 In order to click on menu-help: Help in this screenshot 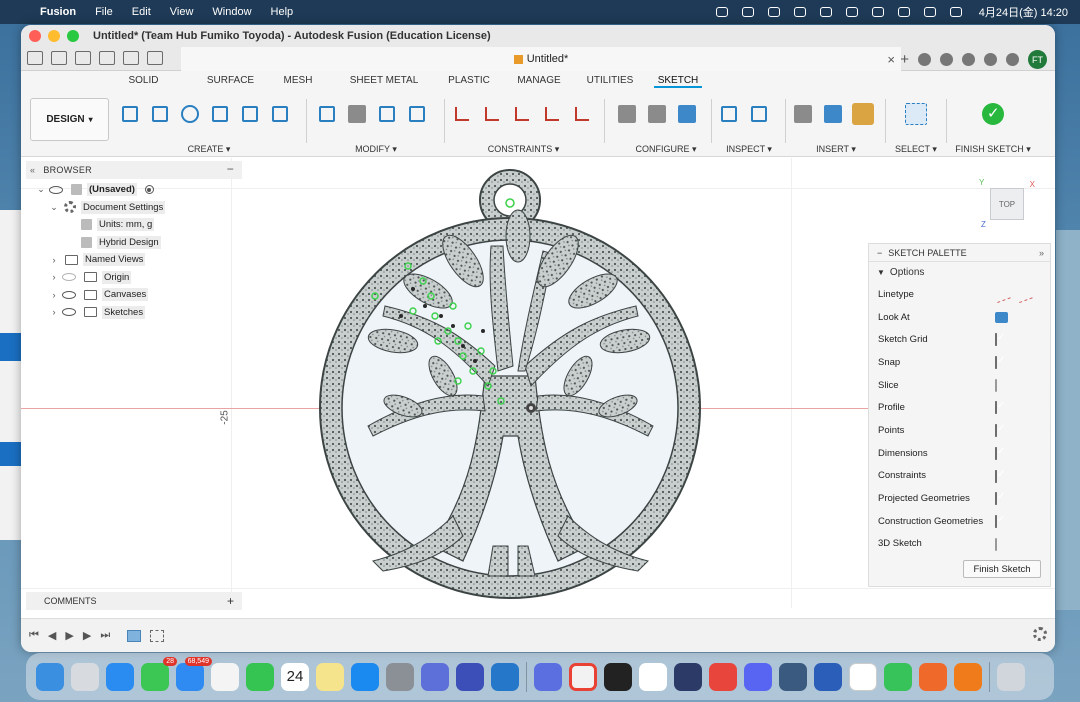, I will do `click(282, 12)`.